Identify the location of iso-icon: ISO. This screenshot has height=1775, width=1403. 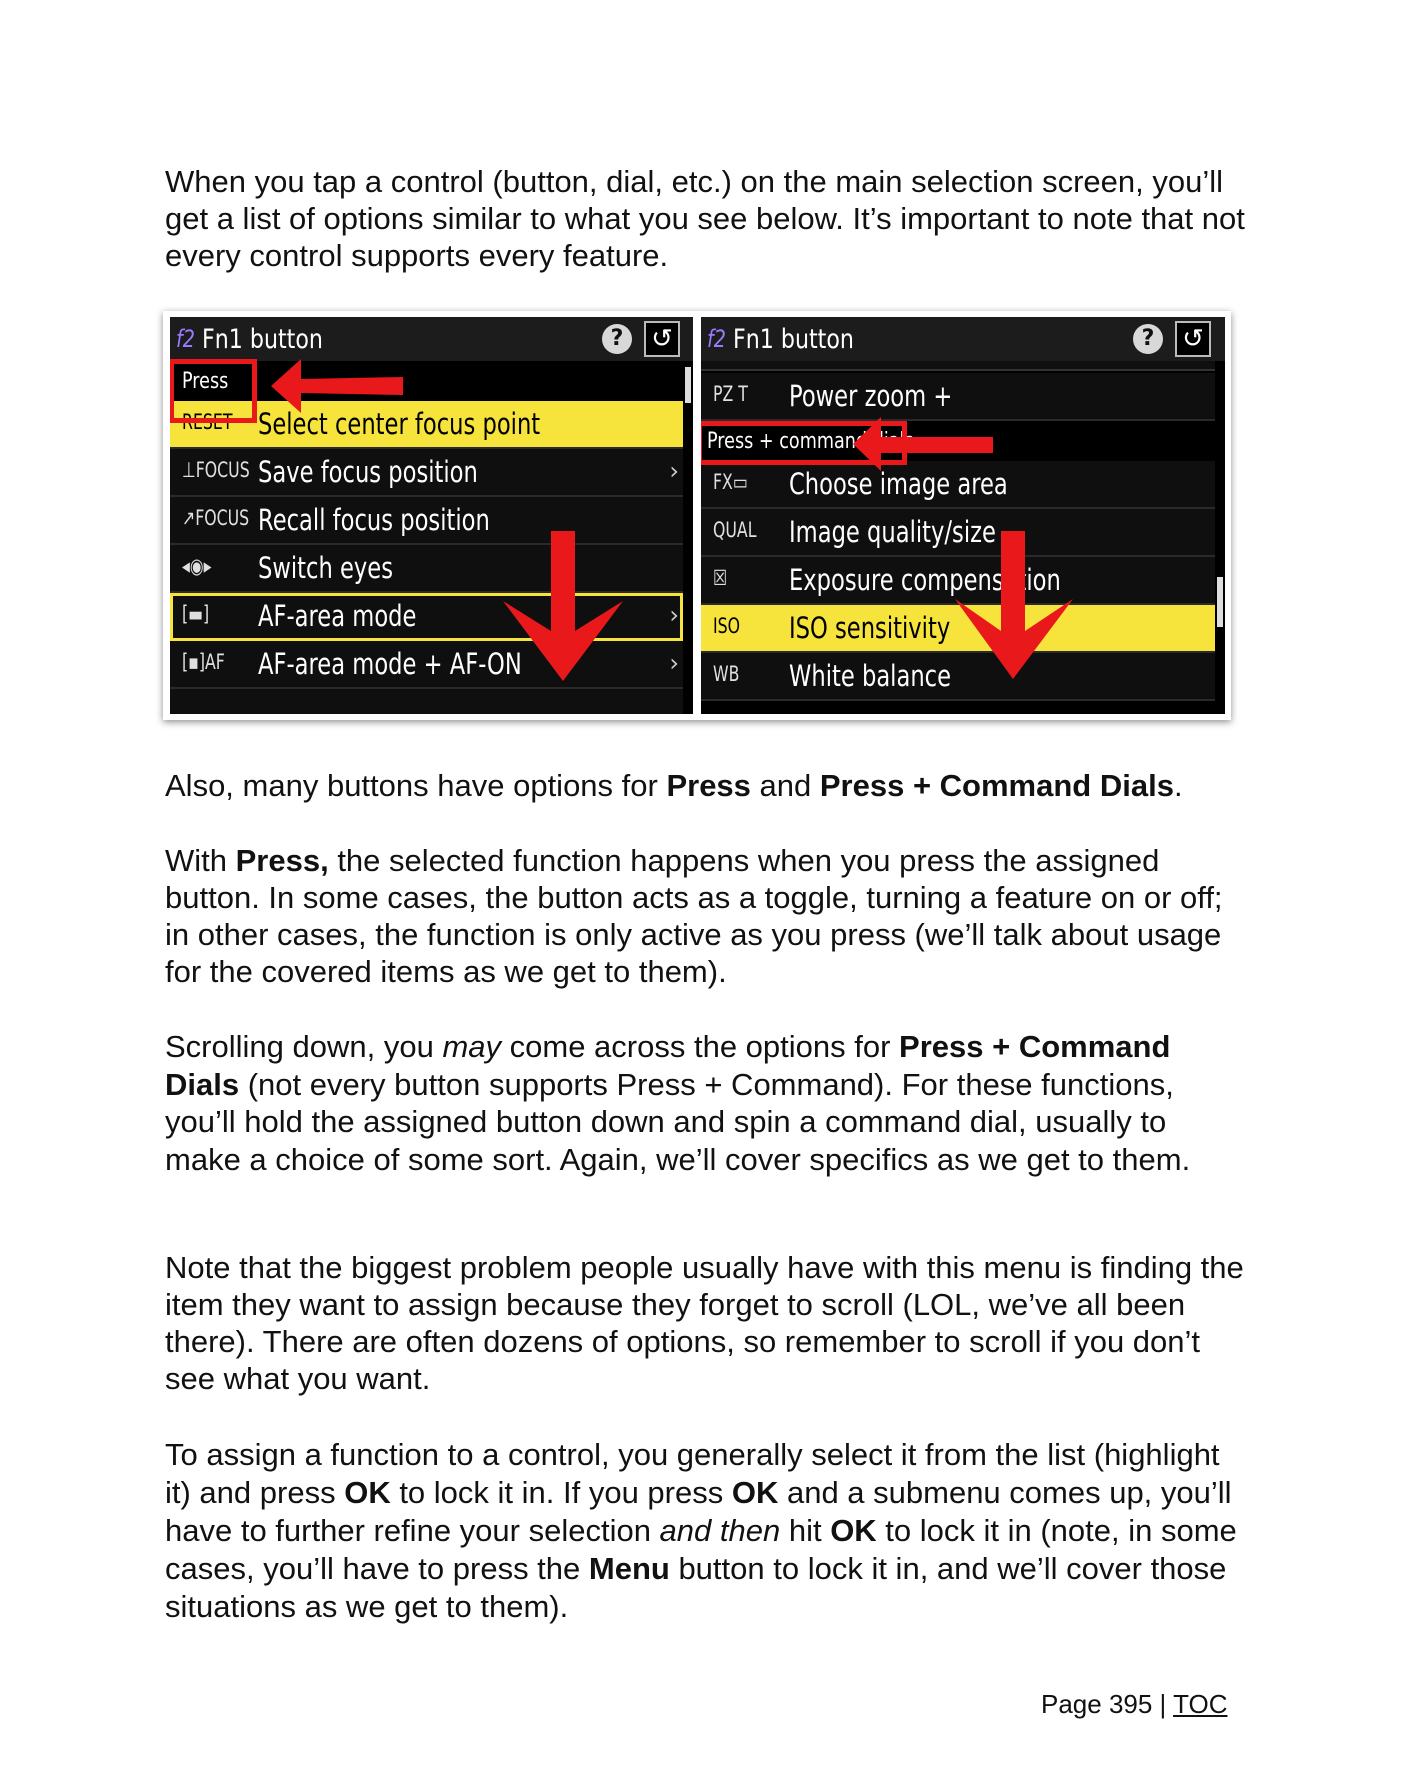
(727, 626).